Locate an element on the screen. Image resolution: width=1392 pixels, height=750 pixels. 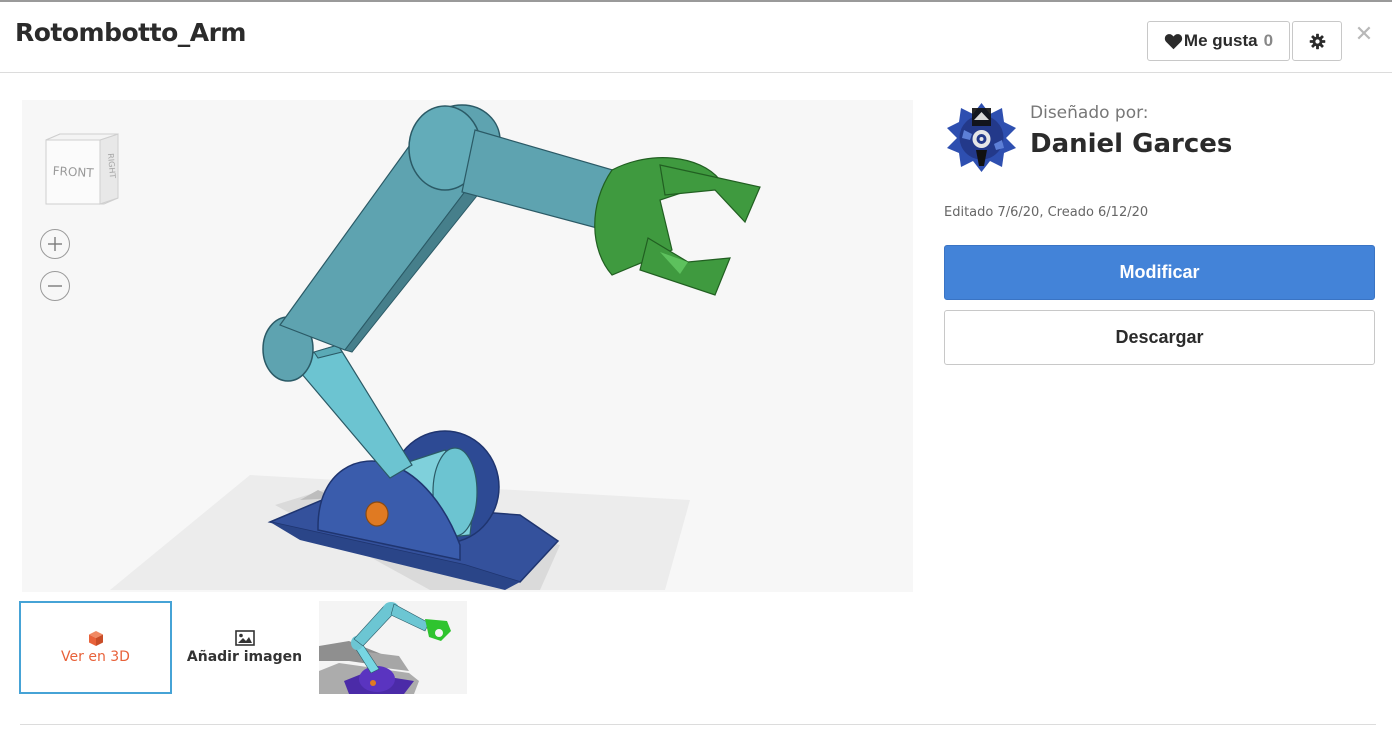
header: Rotombotto_Arm Me gusta 0 ✕ is located at coordinates (696, 37).